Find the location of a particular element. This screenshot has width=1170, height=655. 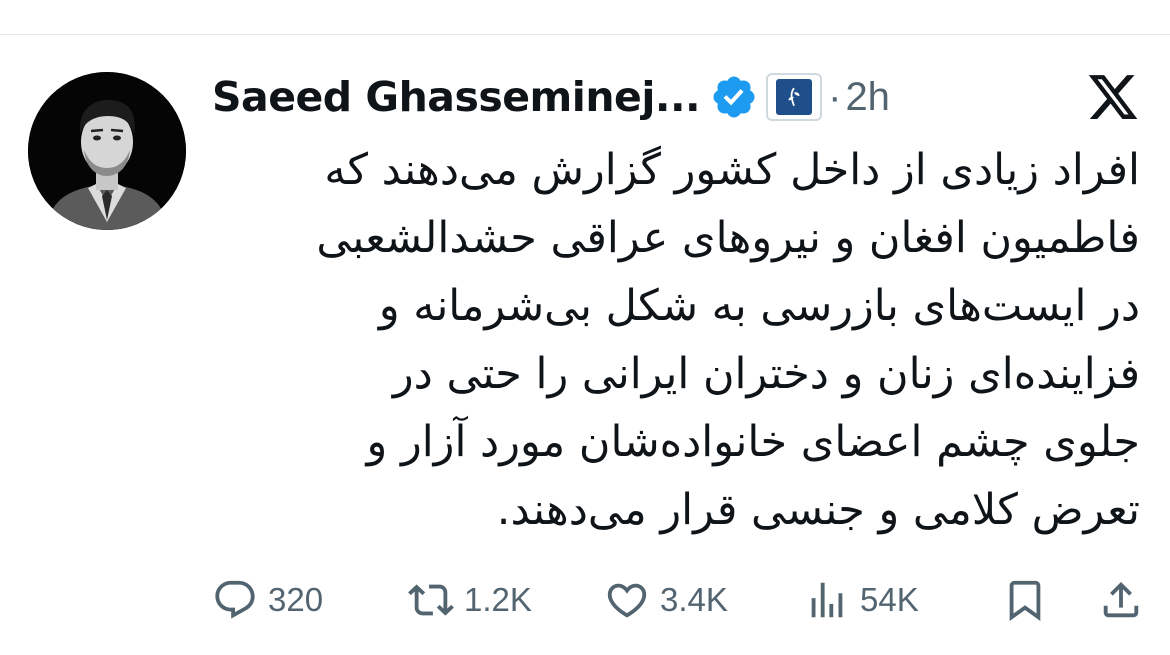

repost-button: 1.2K is located at coordinates (470, 600).